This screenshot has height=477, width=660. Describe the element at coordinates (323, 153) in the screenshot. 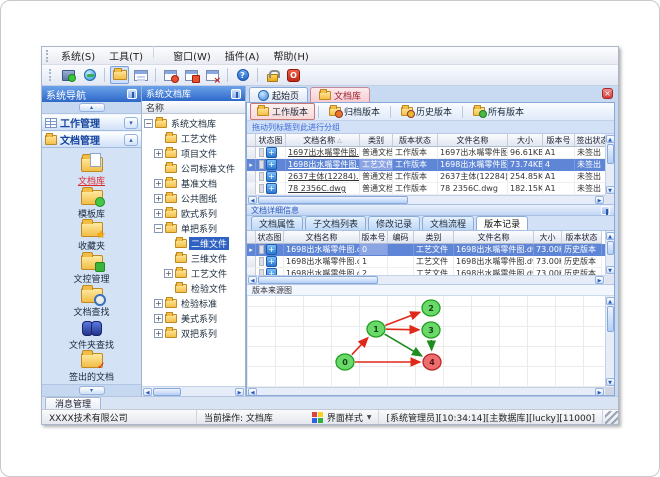

I see `cell: 1697出水嘴零件图.dwg` at that location.